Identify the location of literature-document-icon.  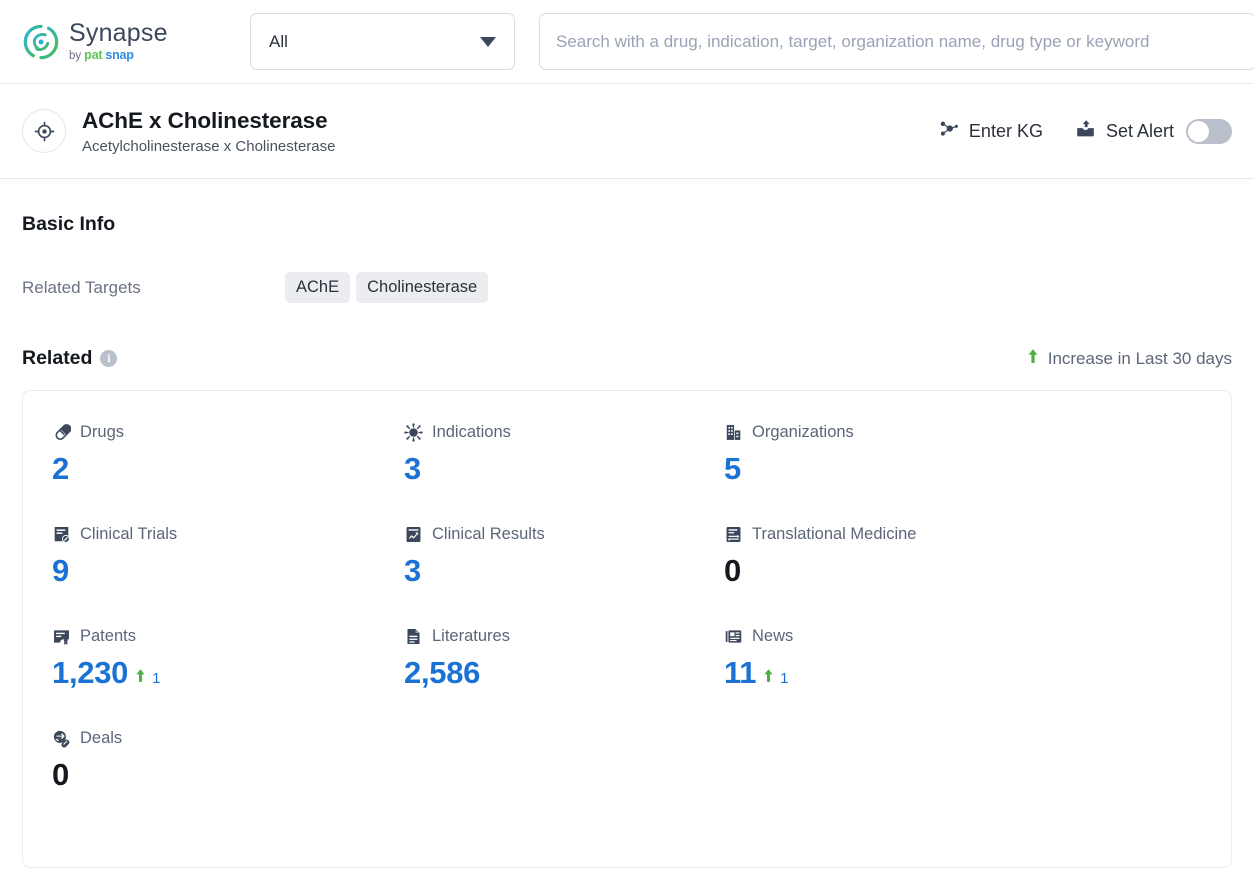
(413, 636).